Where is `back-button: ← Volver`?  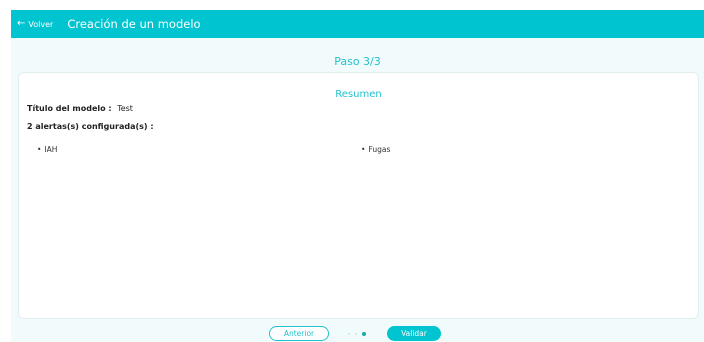 back-button: ← Volver is located at coordinates (35, 24).